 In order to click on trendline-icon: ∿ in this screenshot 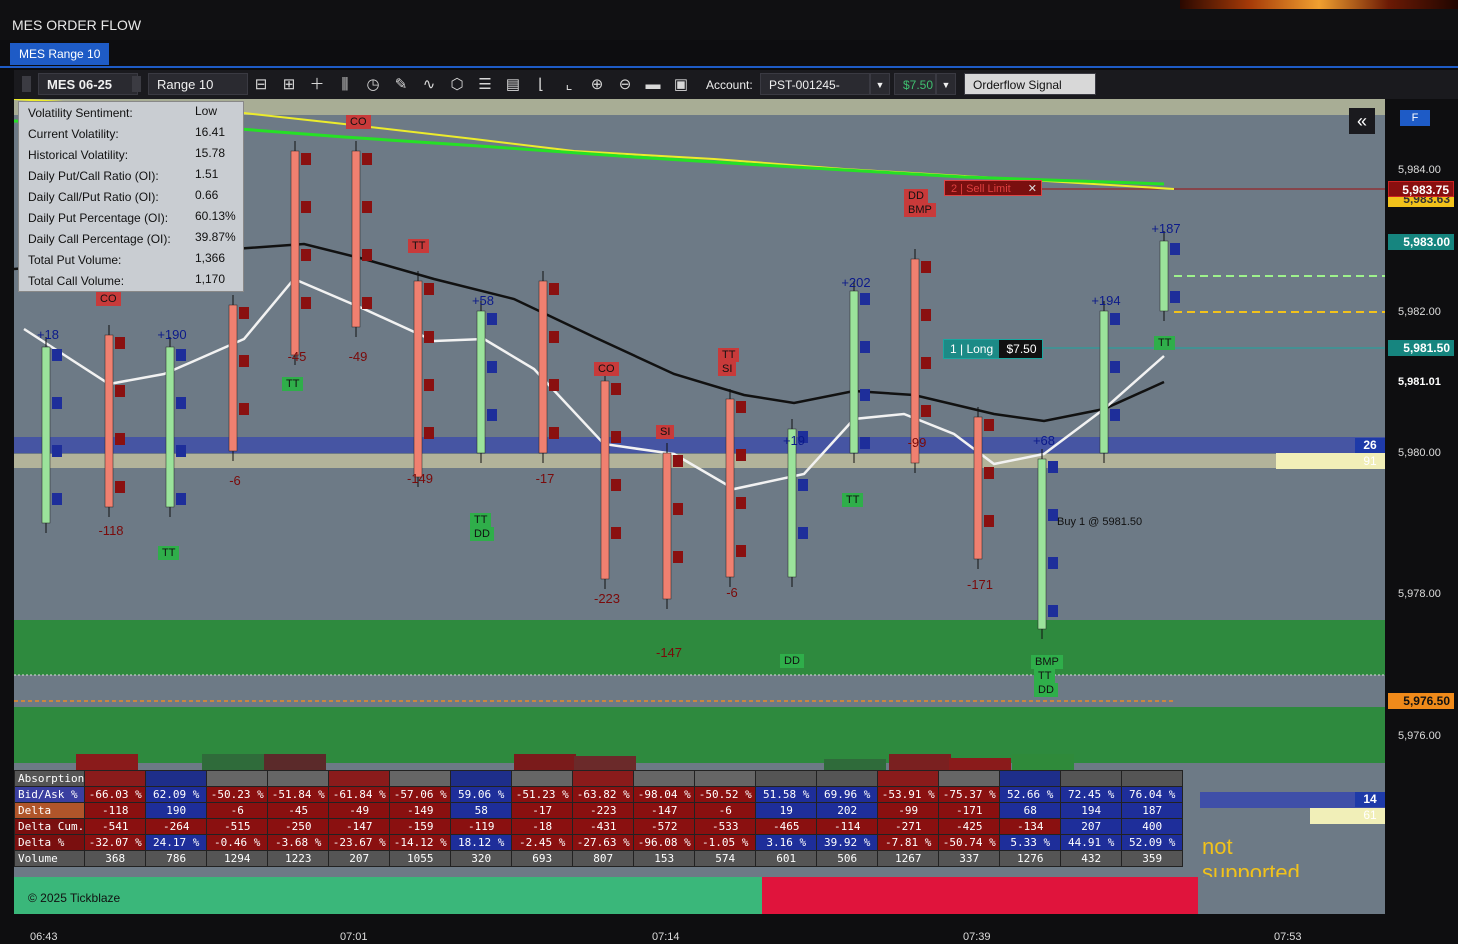, I will do `click(429, 85)`.